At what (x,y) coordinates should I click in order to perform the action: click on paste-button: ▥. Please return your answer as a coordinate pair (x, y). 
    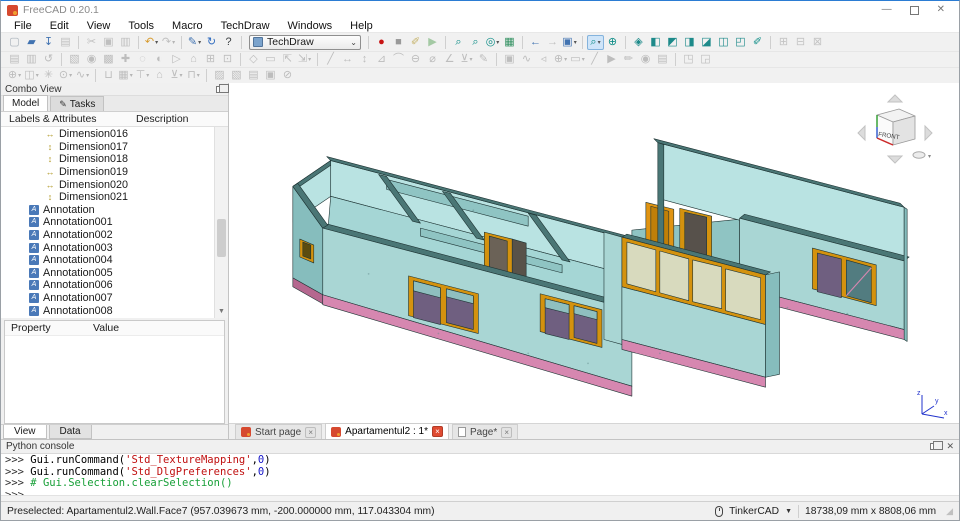
    Looking at the image, I should click on (125, 42).